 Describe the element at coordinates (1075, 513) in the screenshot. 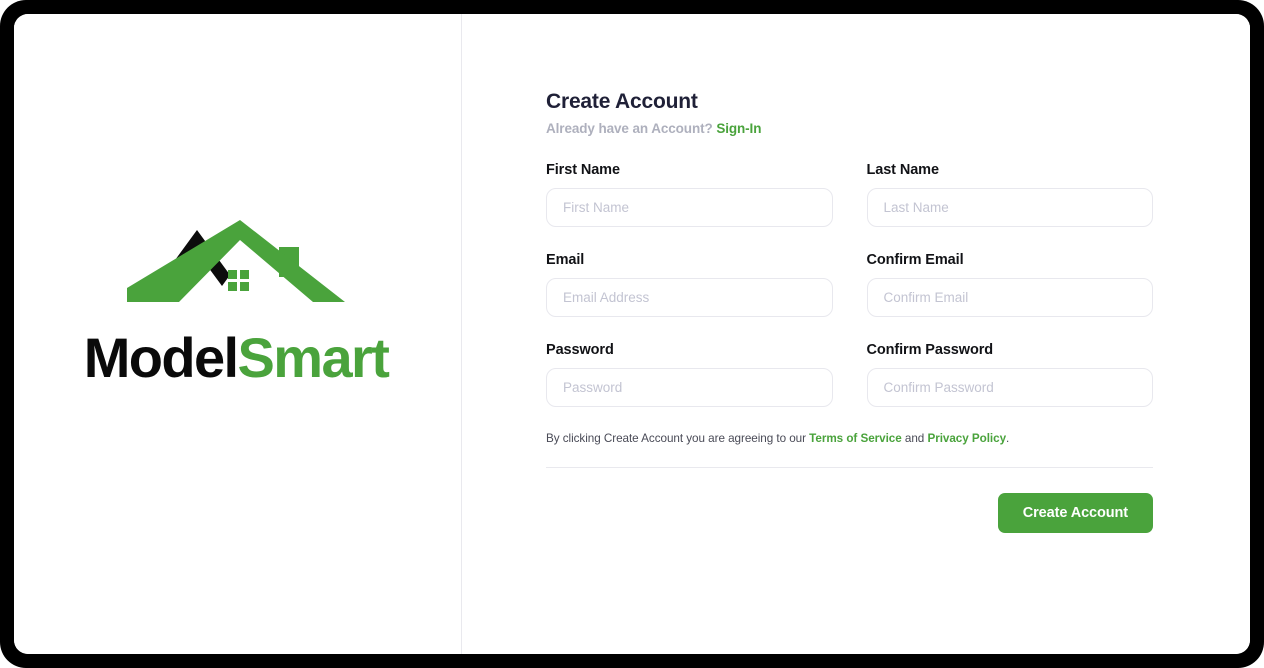

I see `create-account-button: Create Account` at that location.